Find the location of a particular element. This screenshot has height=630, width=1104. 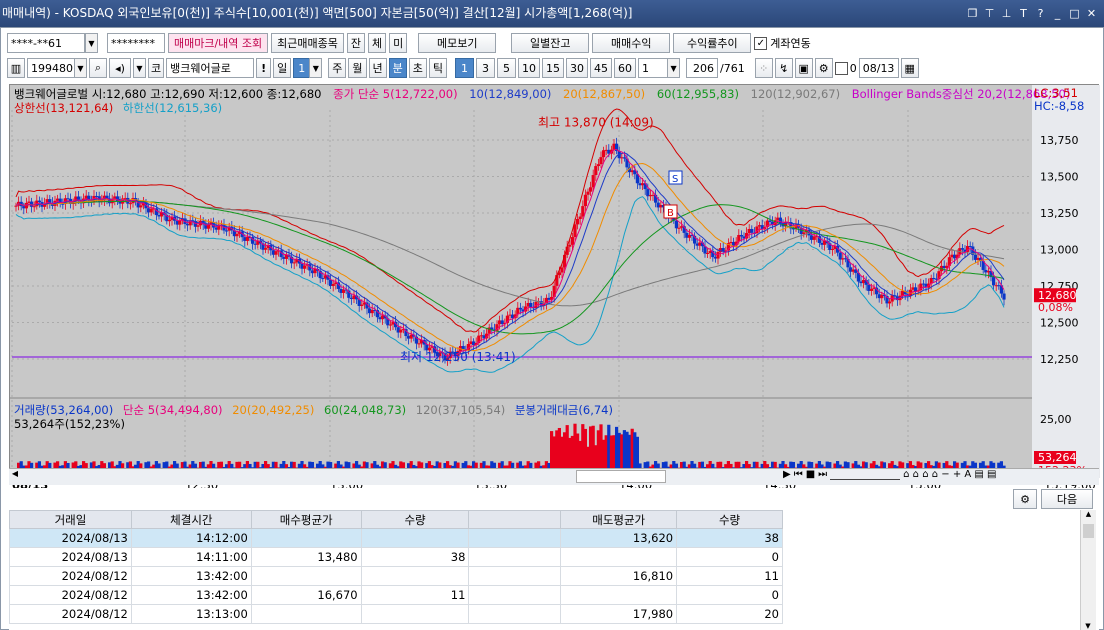

code-dropdown-icon: ▼ is located at coordinates (80, 68).